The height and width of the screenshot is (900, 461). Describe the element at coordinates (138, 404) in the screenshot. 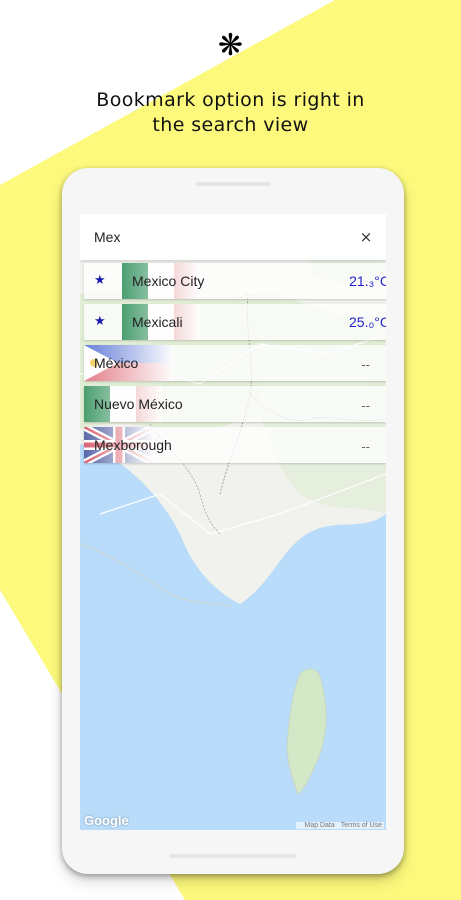

I see `result-city-name: Nuevo México` at that location.